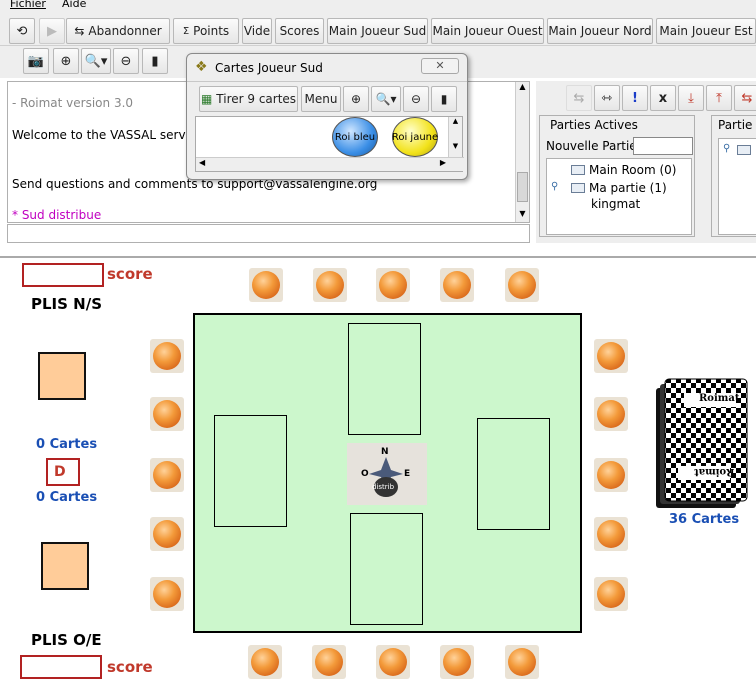 The width and height of the screenshot is (756, 691). What do you see at coordinates (118, 31) in the screenshot?
I see `abandon-button: ⇆ Abandonner` at bounding box center [118, 31].